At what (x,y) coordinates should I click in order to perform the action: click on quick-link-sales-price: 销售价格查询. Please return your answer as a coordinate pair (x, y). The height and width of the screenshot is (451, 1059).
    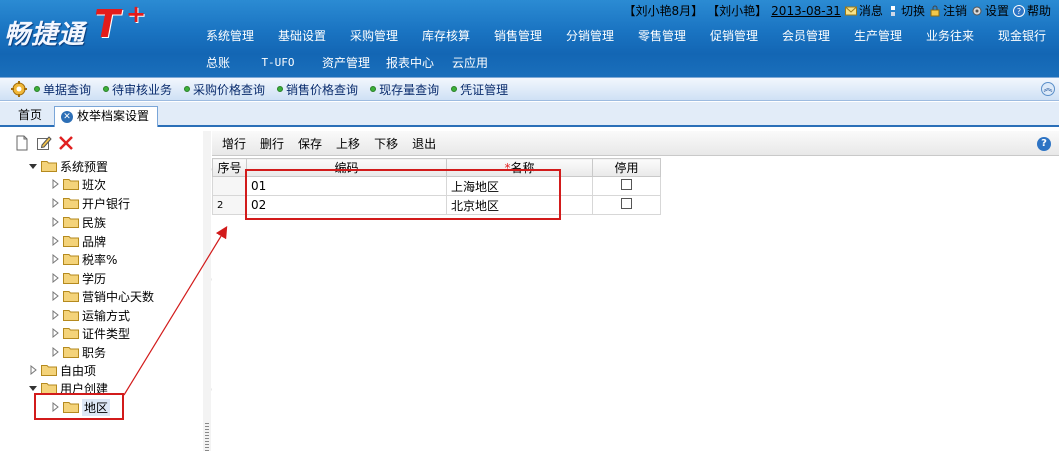
    Looking at the image, I should click on (317, 89).